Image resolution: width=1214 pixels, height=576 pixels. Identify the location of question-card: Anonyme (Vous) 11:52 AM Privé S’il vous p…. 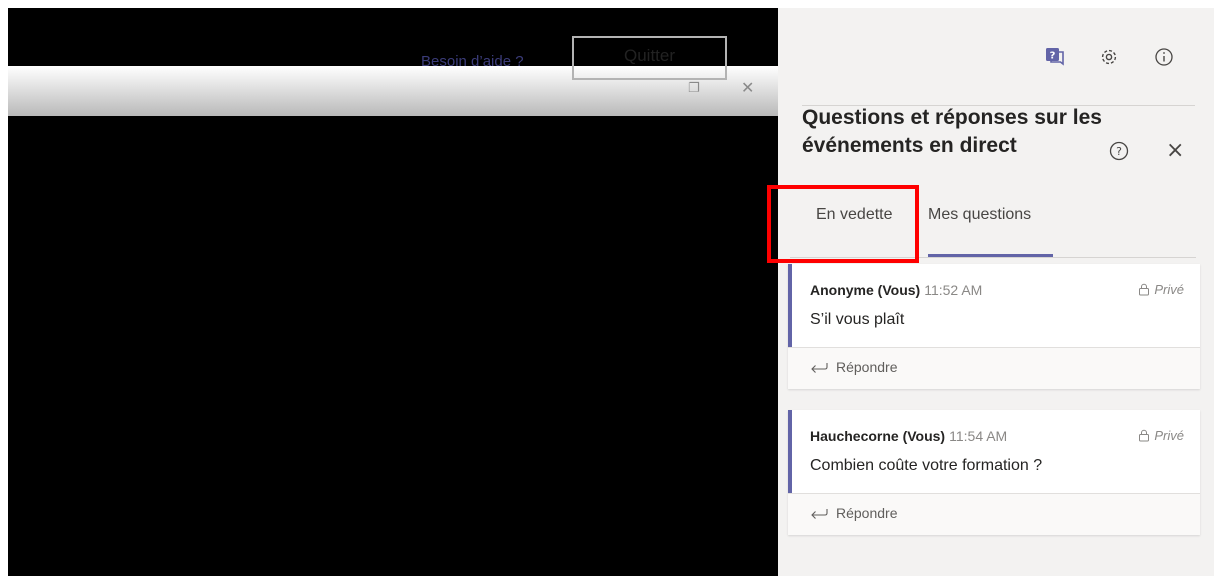
(994, 326).